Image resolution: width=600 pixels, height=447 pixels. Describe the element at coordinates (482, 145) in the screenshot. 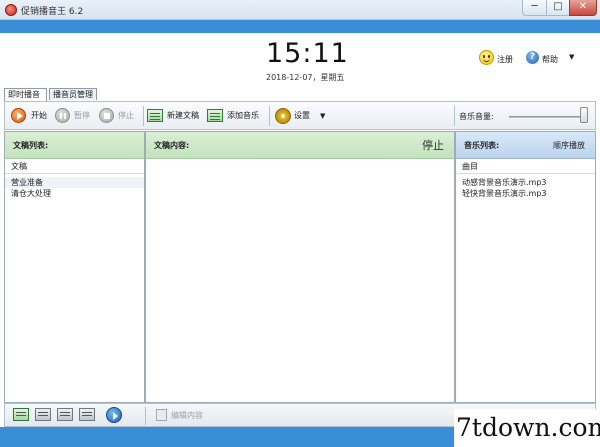

I see `music-list-title: 音乐列表:` at that location.